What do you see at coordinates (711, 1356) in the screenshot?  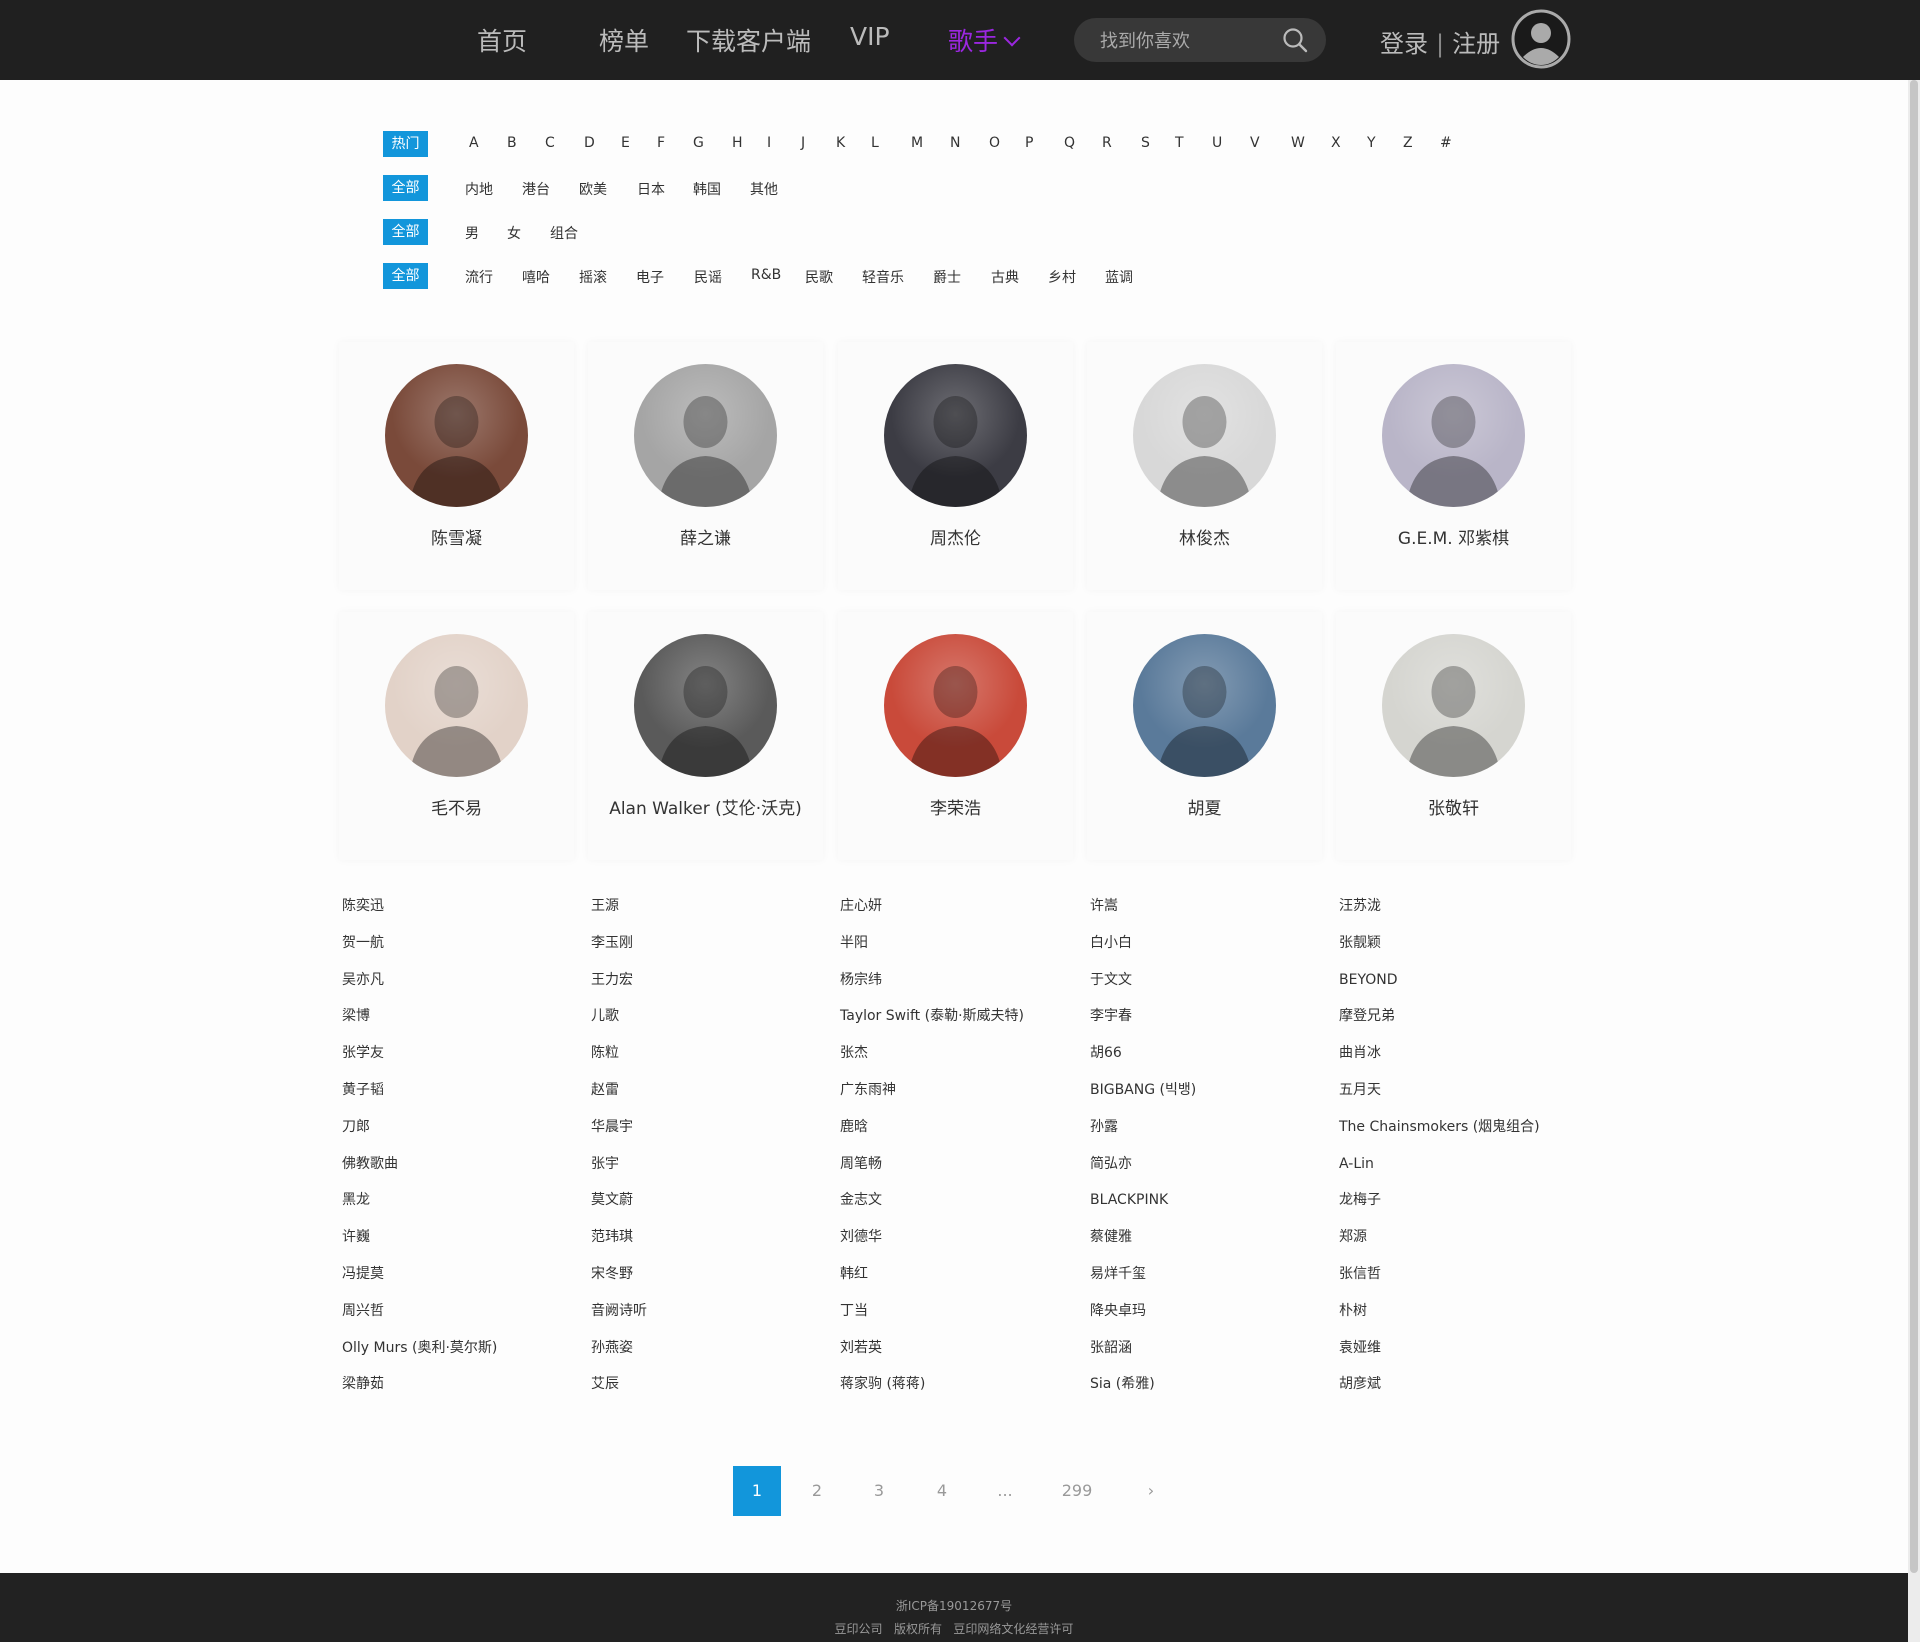 I see `singer-list-item: 孙燕姿` at bounding box center [711, 1356].